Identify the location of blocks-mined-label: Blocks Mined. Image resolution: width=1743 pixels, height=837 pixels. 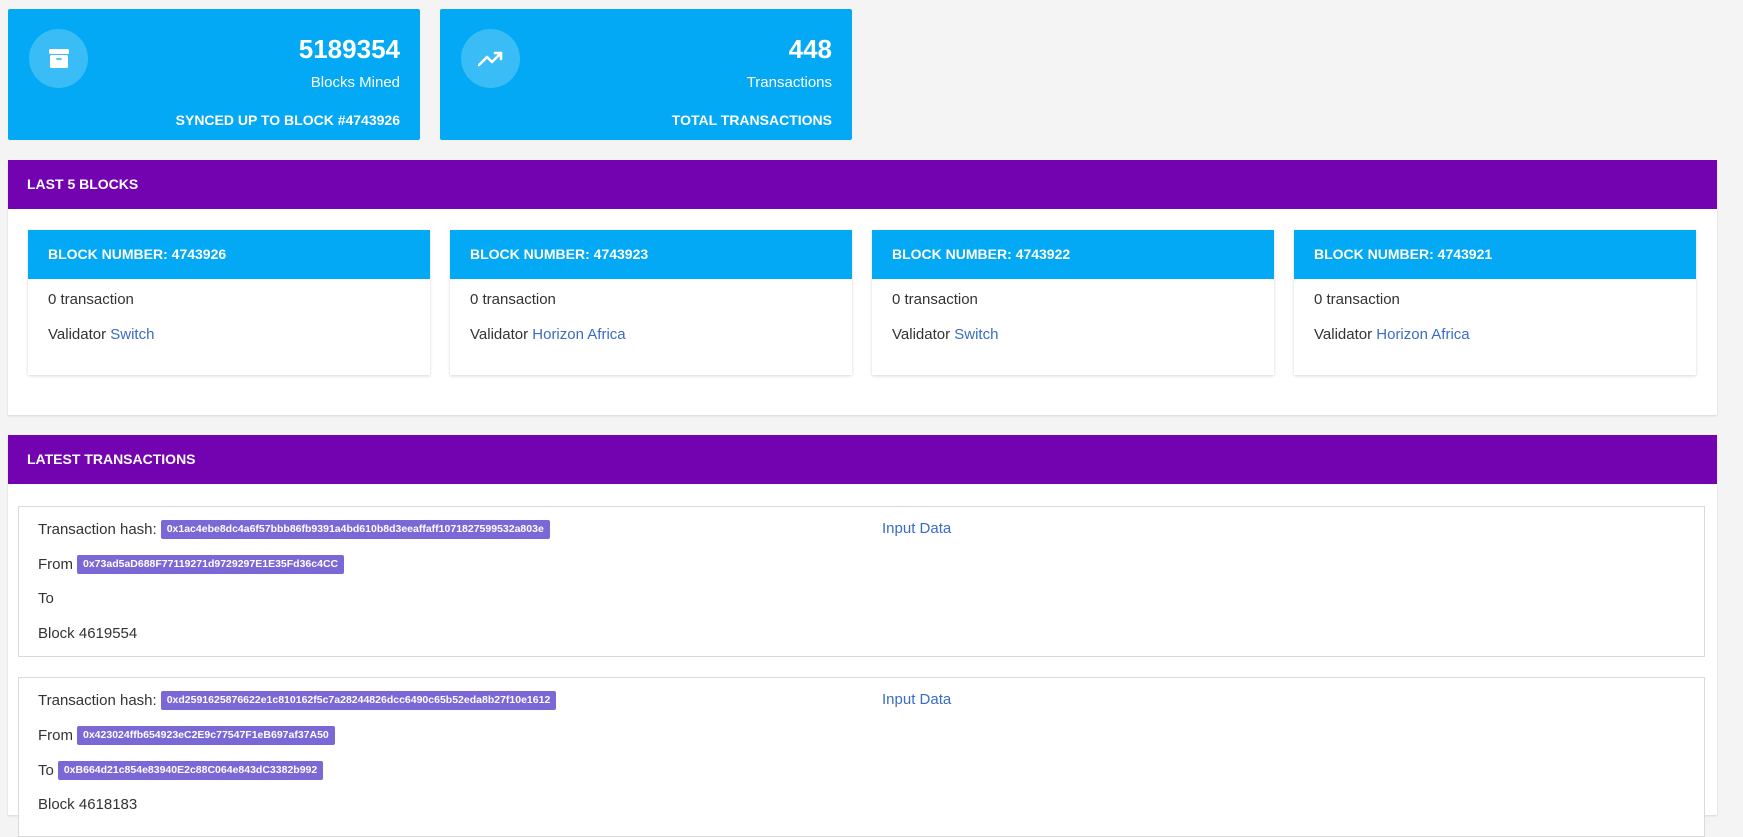
(355, 82).